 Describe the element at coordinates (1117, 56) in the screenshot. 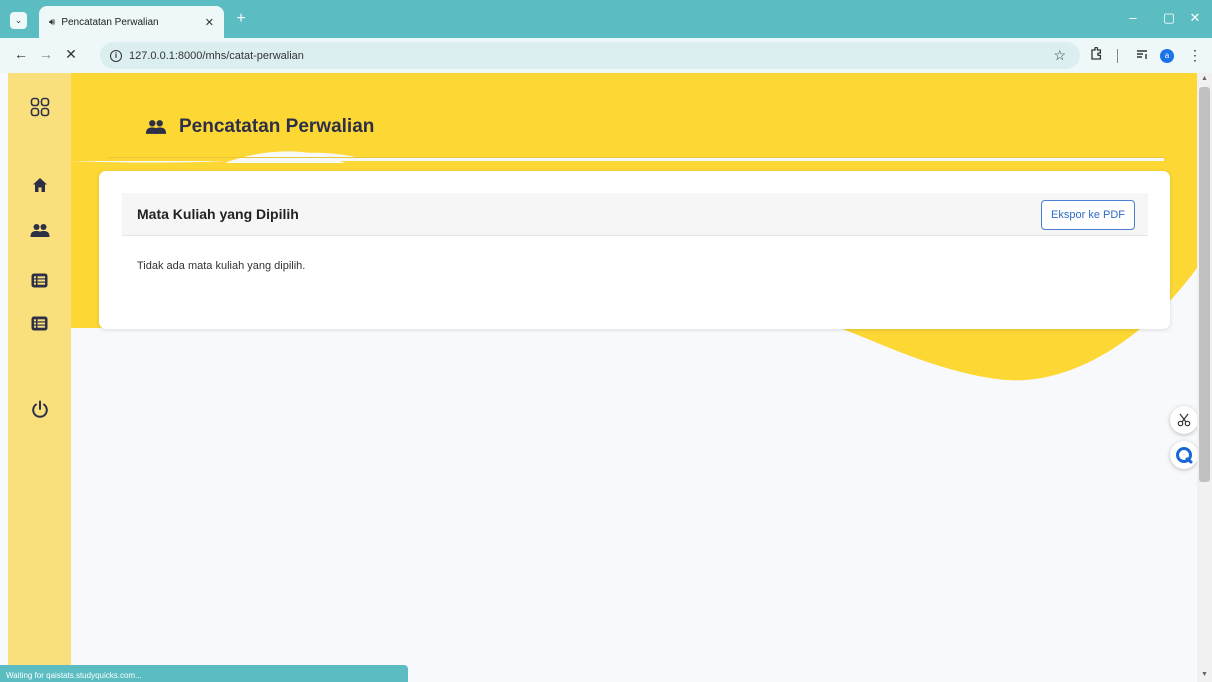

I see `toolbar-divider` at that location.